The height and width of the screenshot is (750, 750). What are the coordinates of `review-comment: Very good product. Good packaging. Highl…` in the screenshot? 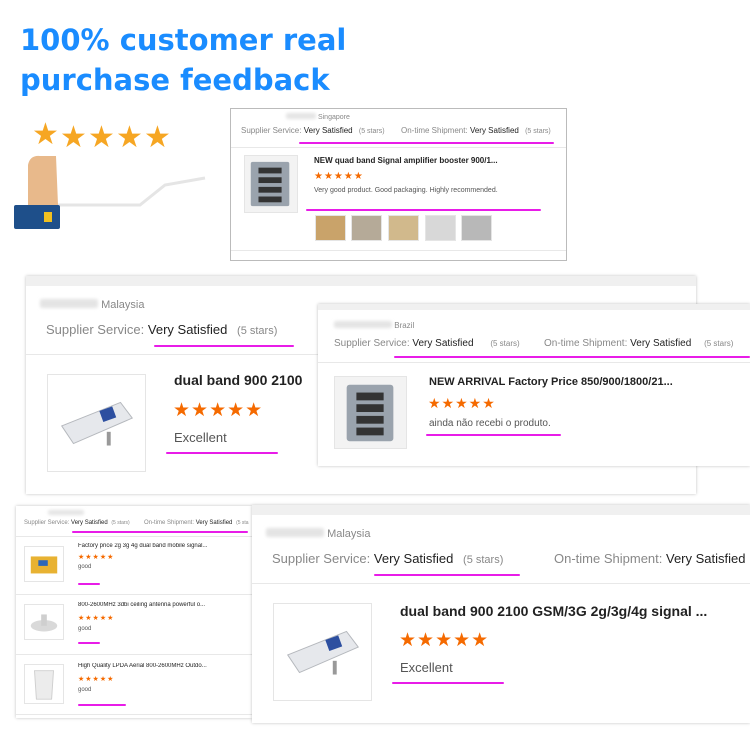 It's located at (406, 190).